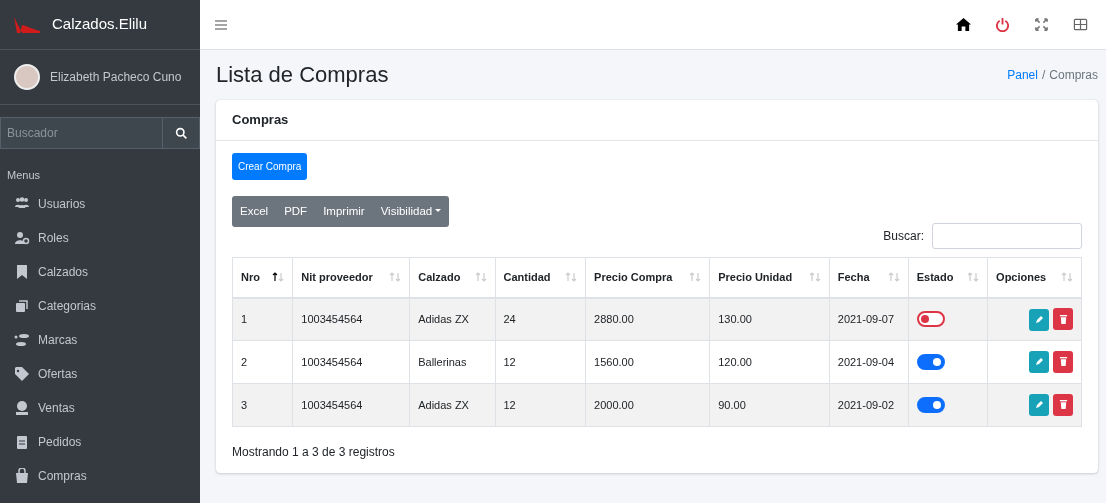 This screenshot has height=503, width=1106. I want to click on table-cell: 3, so click(262, 405).